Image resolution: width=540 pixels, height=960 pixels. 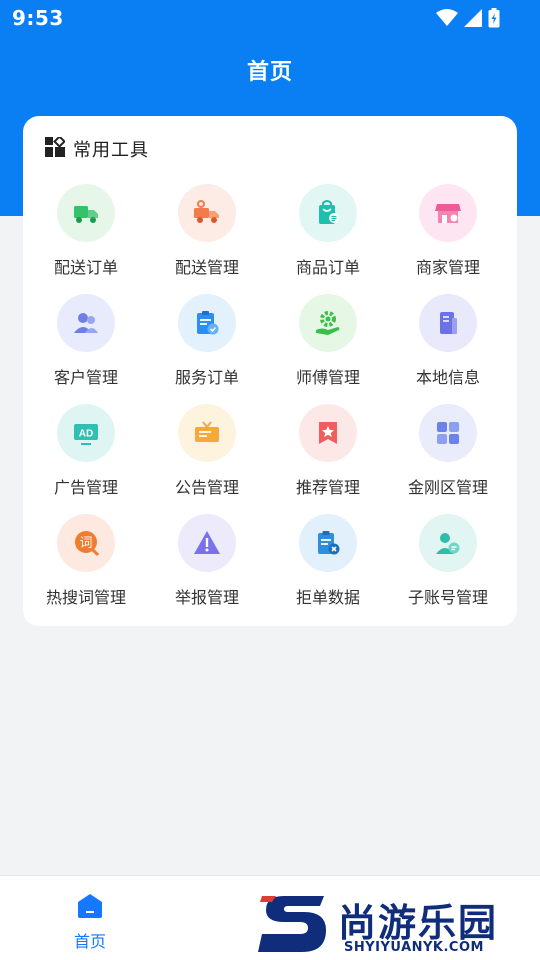 I want to click on storefront-icon, so click(x=448, y=213).